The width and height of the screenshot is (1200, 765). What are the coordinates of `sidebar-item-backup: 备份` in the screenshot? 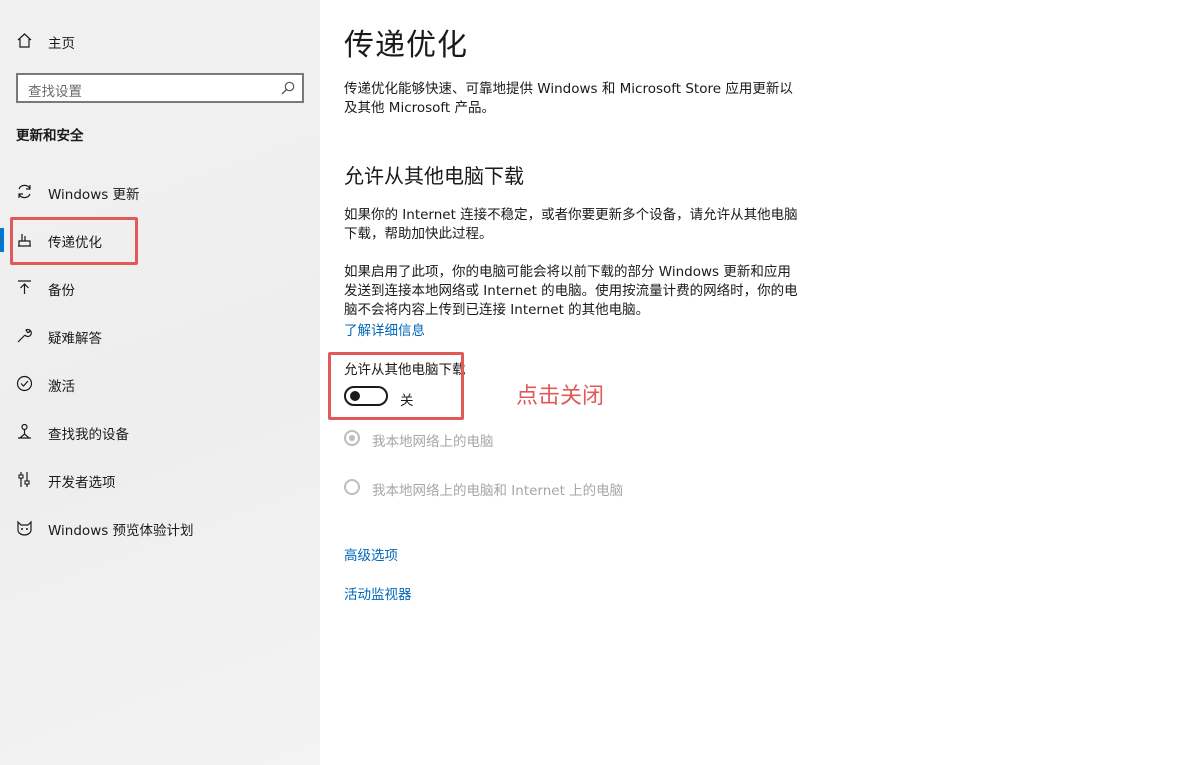 It's located at (160, 288).